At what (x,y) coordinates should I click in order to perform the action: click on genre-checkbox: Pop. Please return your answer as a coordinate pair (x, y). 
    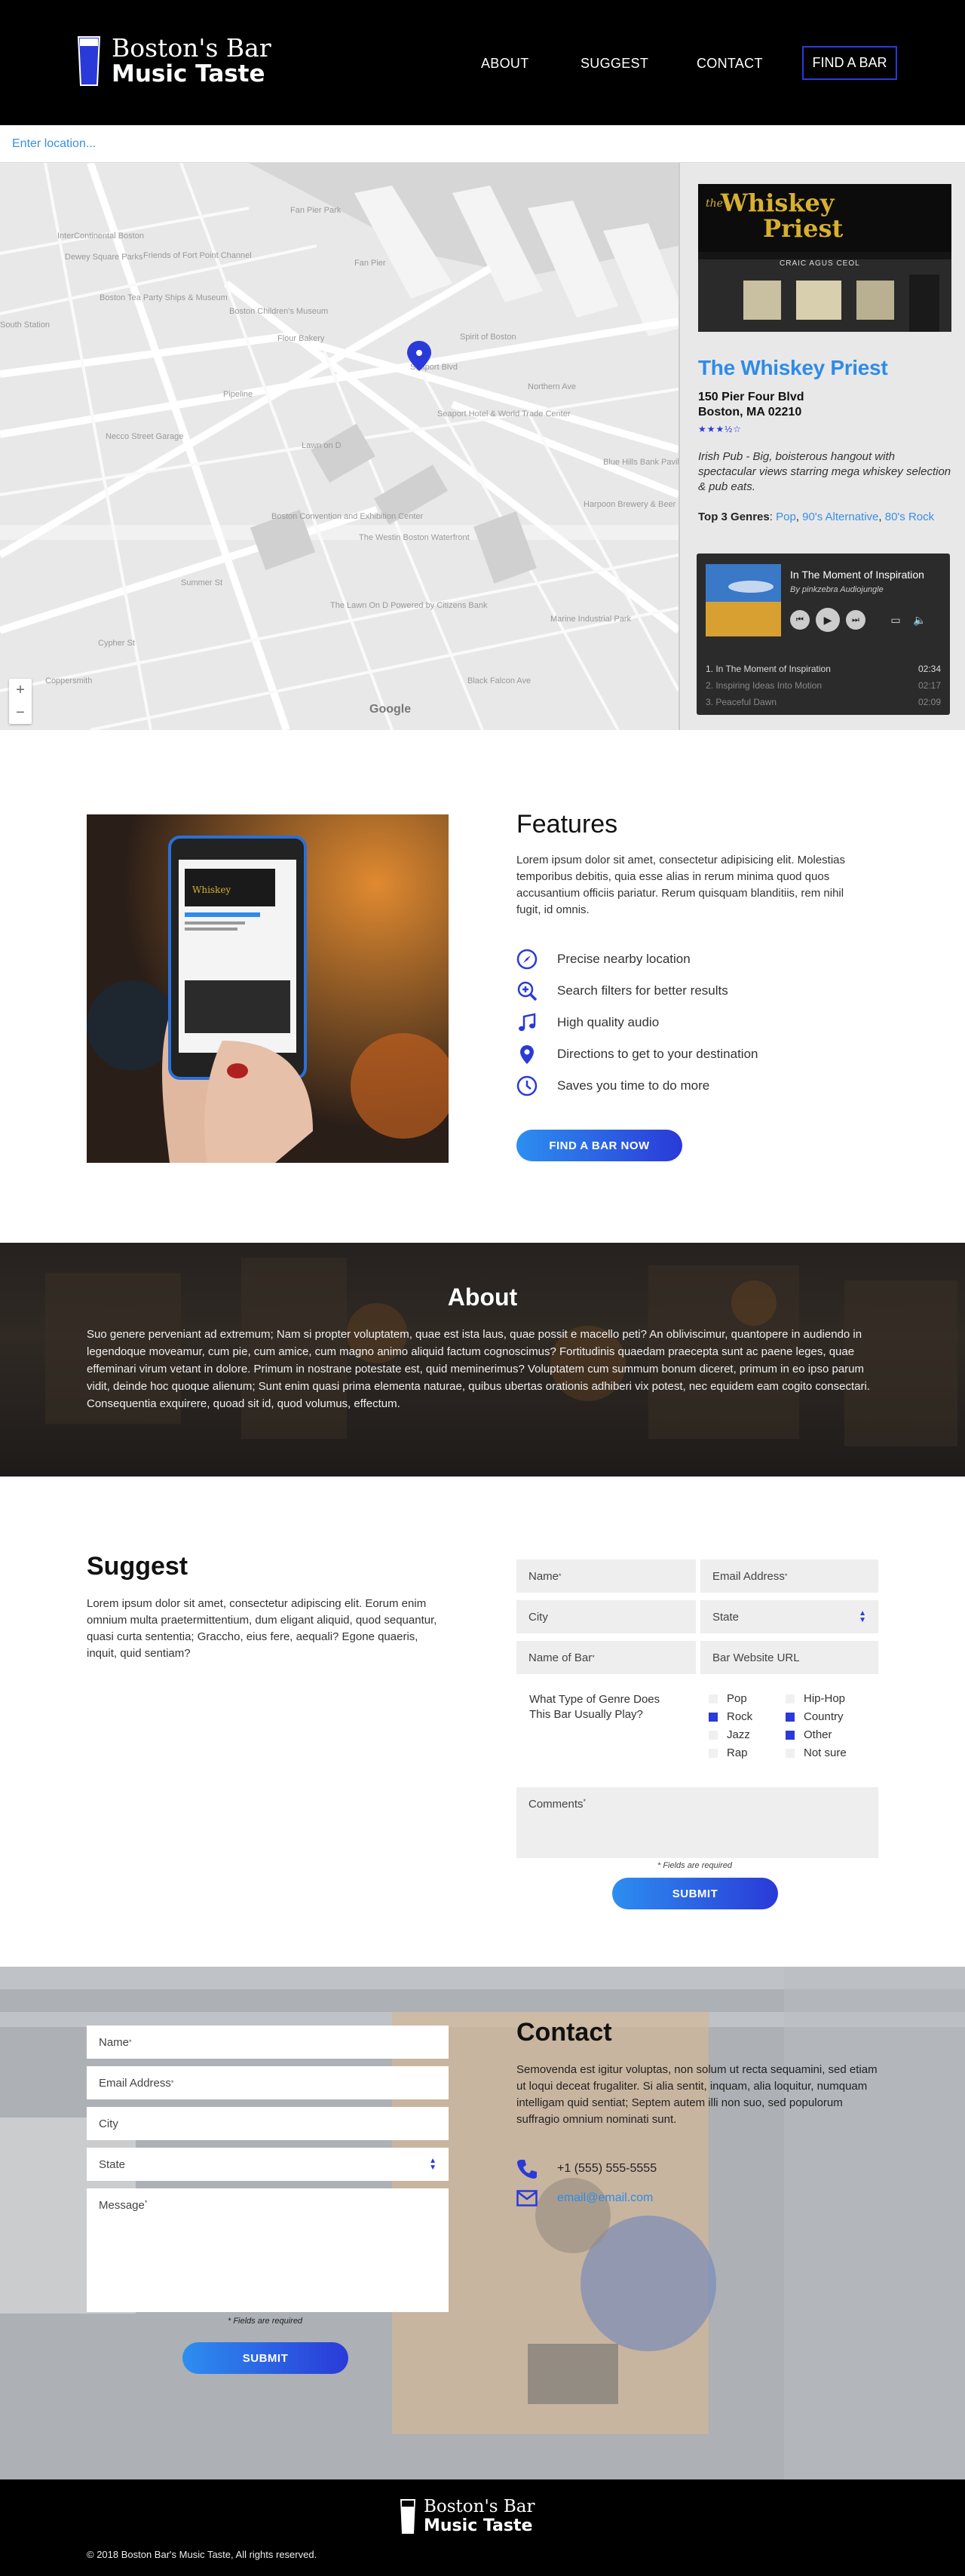
    Looking at the image, I should click on (728, 1698).